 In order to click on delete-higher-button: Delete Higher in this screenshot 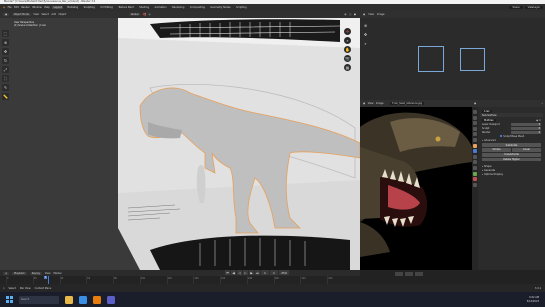, I will do `click(511, 159)`.